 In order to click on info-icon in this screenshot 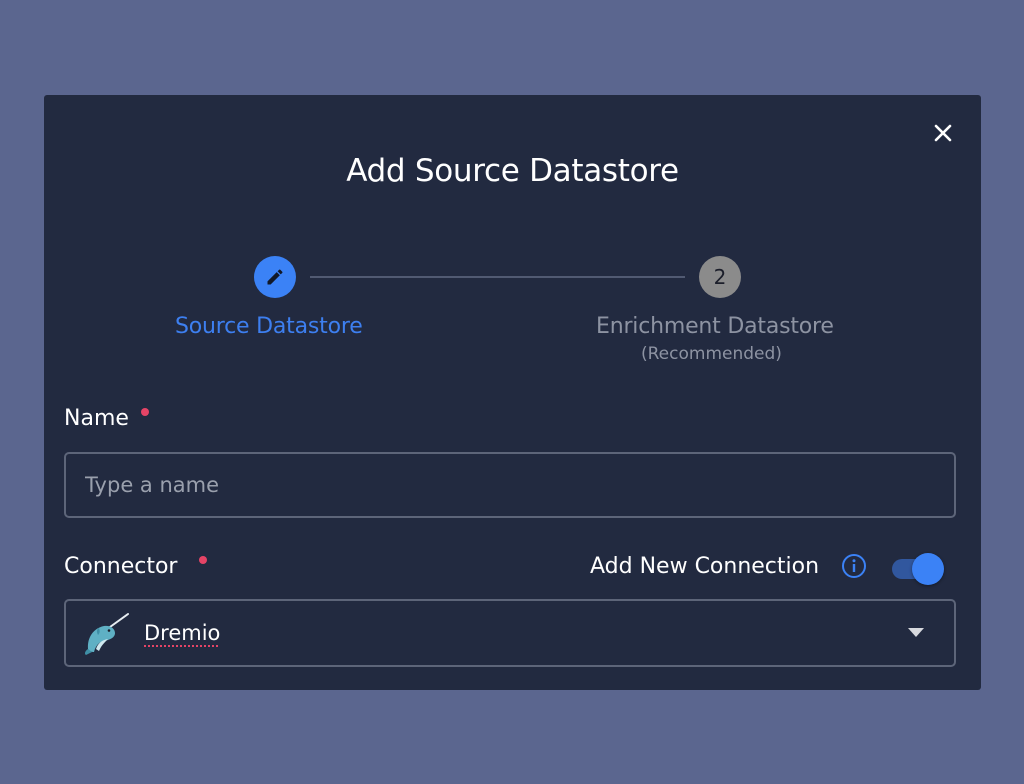, I will do `click(854, 566)`.